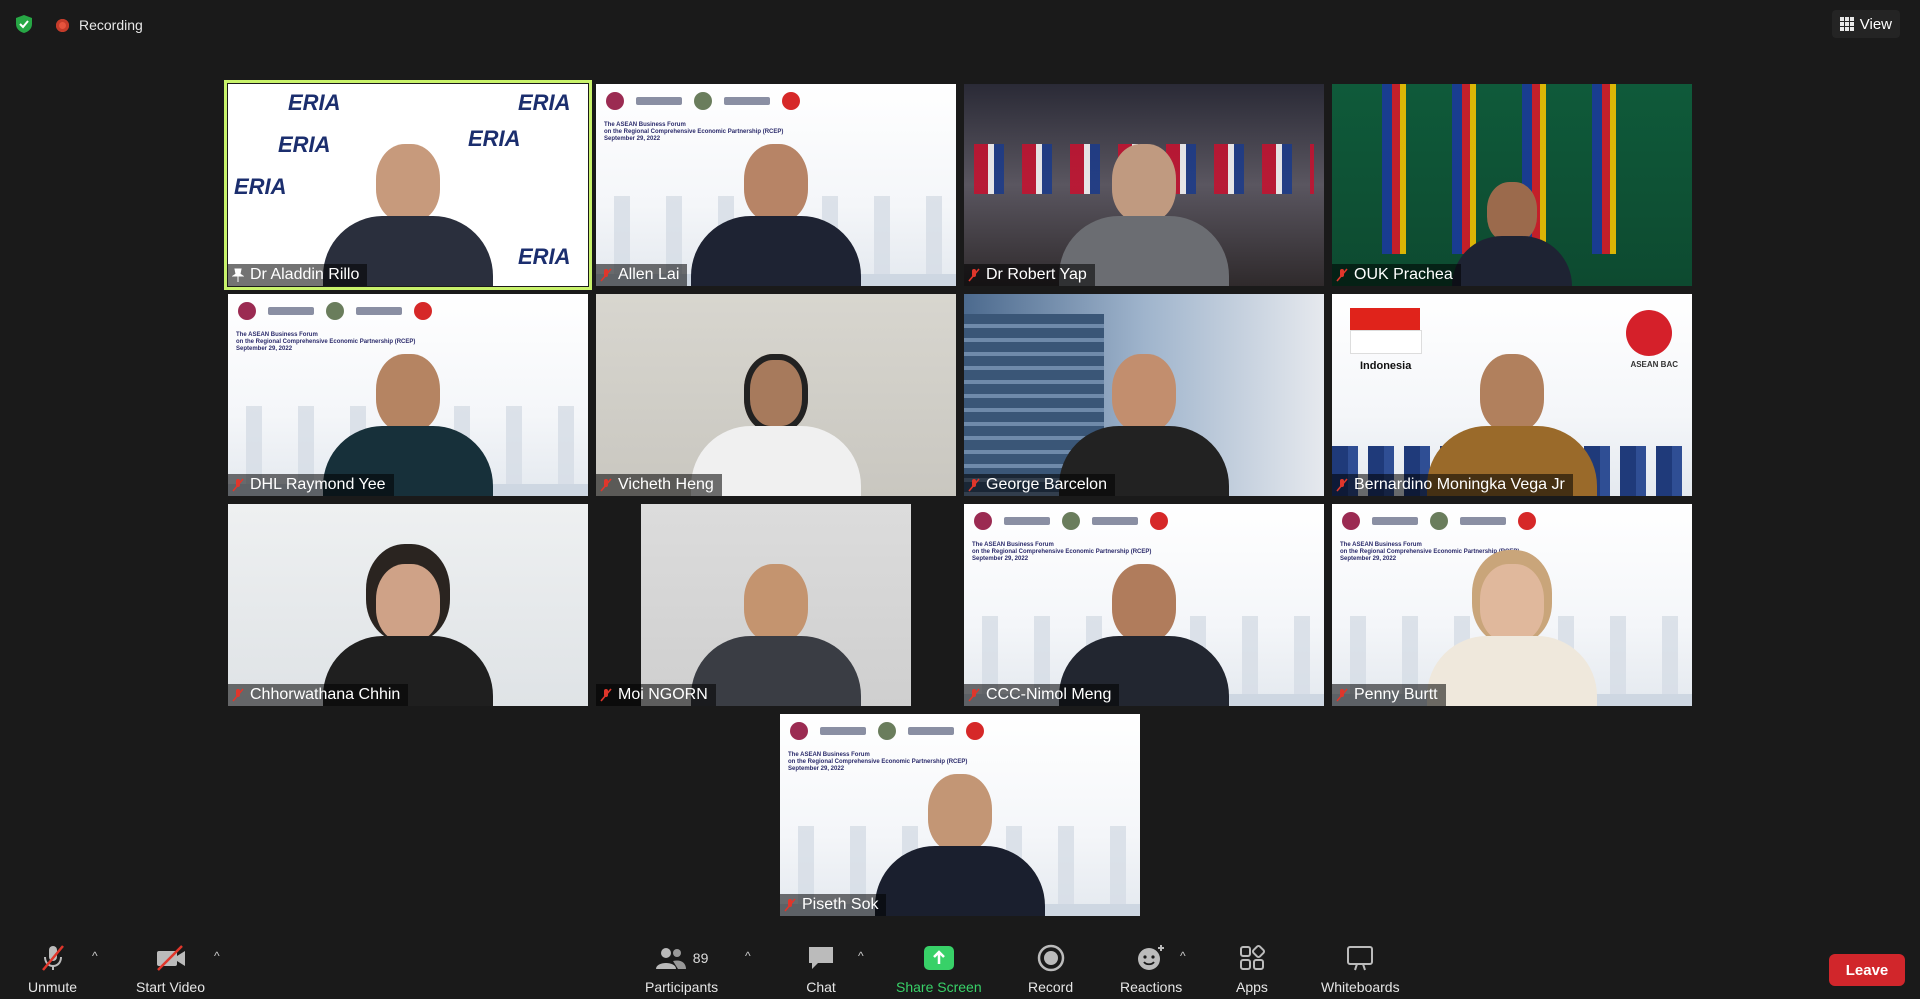 This screenshot has height=999, width=1920. What do you see at coordinates (1252, 969) in the screenshot?
I see `apps-button: Apps` at bounding box center [1252, 969].